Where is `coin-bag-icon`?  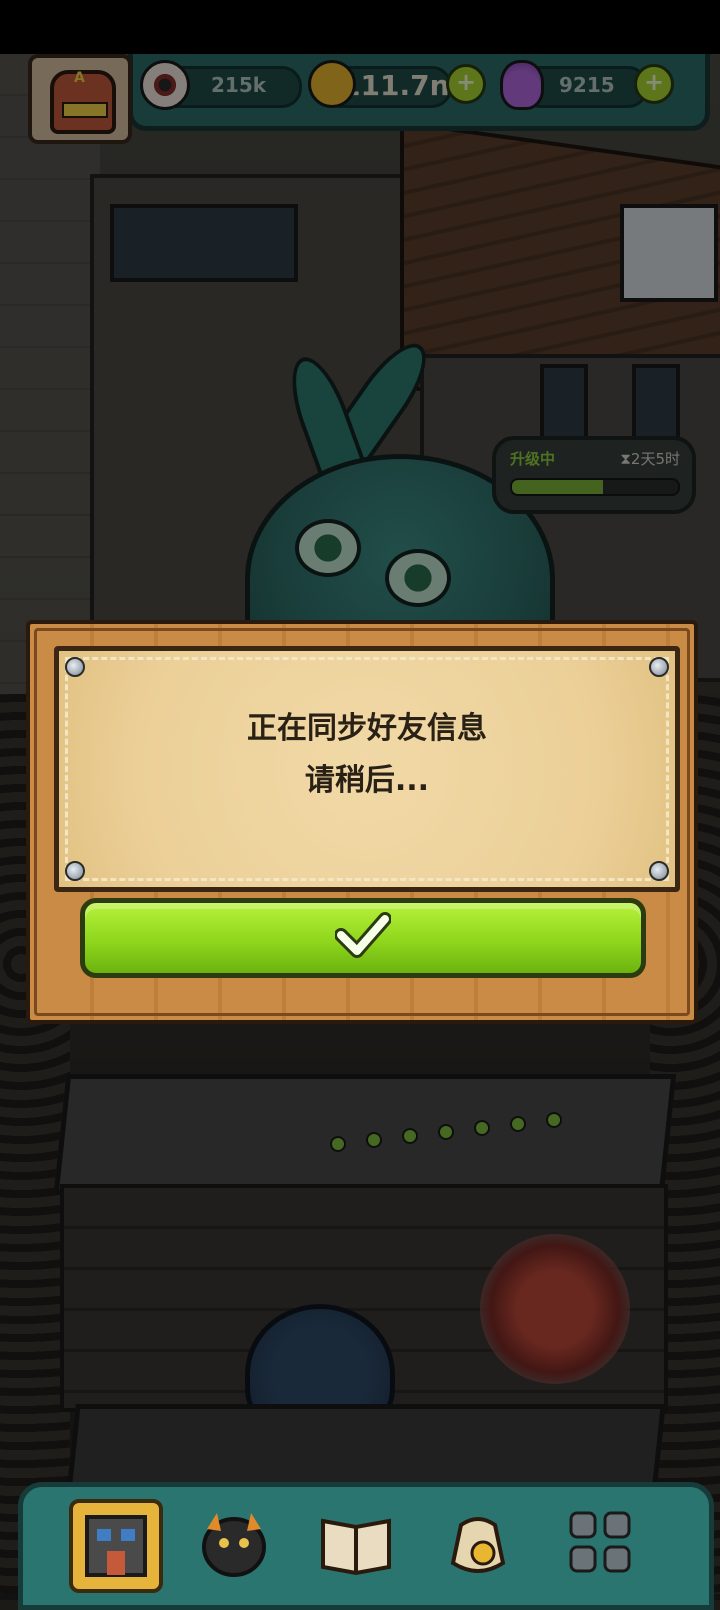
coin-bag-icon is located at coordinates (478, 1545).